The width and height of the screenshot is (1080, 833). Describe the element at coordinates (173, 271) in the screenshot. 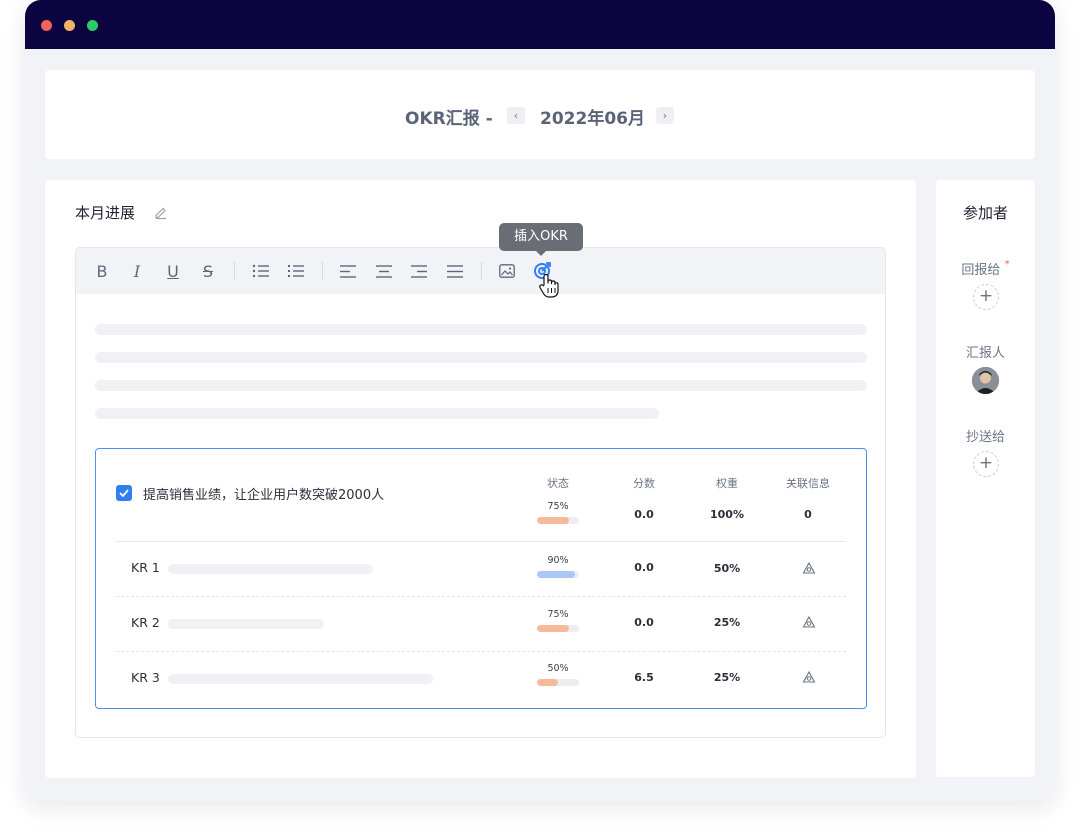

I see `underline-button: U` at that location.